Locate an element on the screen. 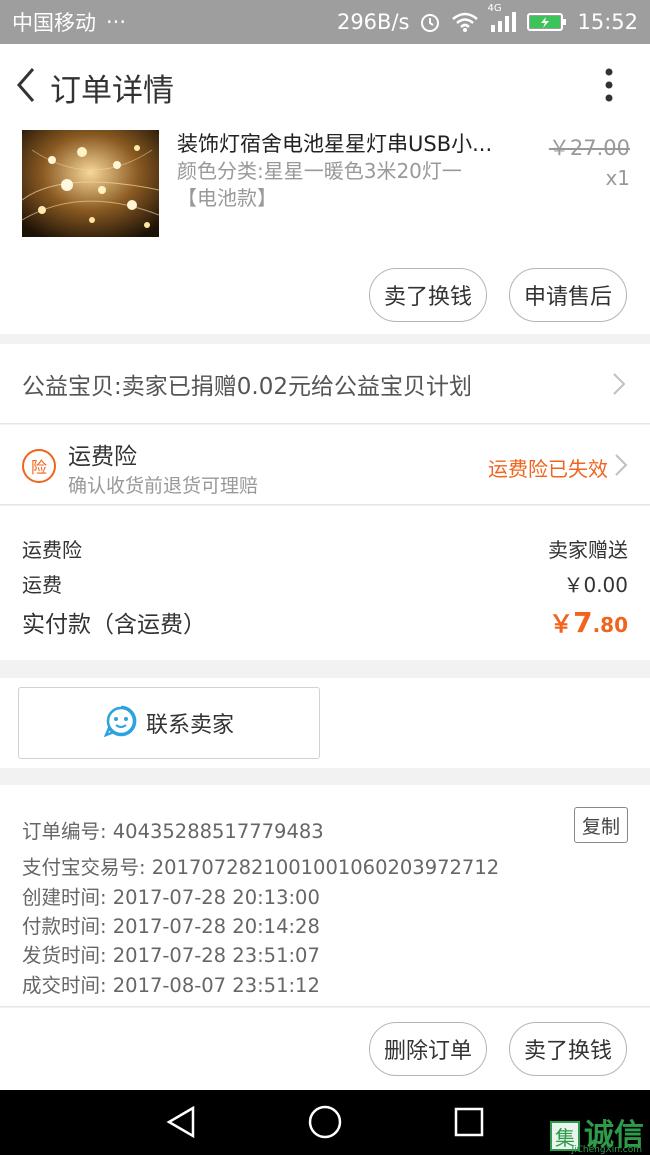 The width and height of the screenshot is (650, 1155). product-thumbnail is located at coordinates (90, 183).